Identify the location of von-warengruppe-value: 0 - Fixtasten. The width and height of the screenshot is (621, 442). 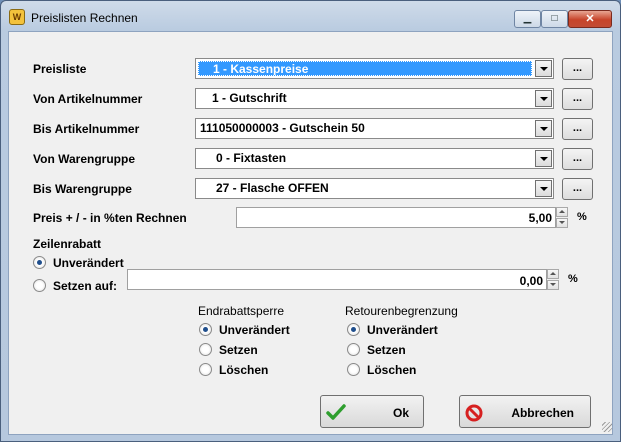
(251, 158).